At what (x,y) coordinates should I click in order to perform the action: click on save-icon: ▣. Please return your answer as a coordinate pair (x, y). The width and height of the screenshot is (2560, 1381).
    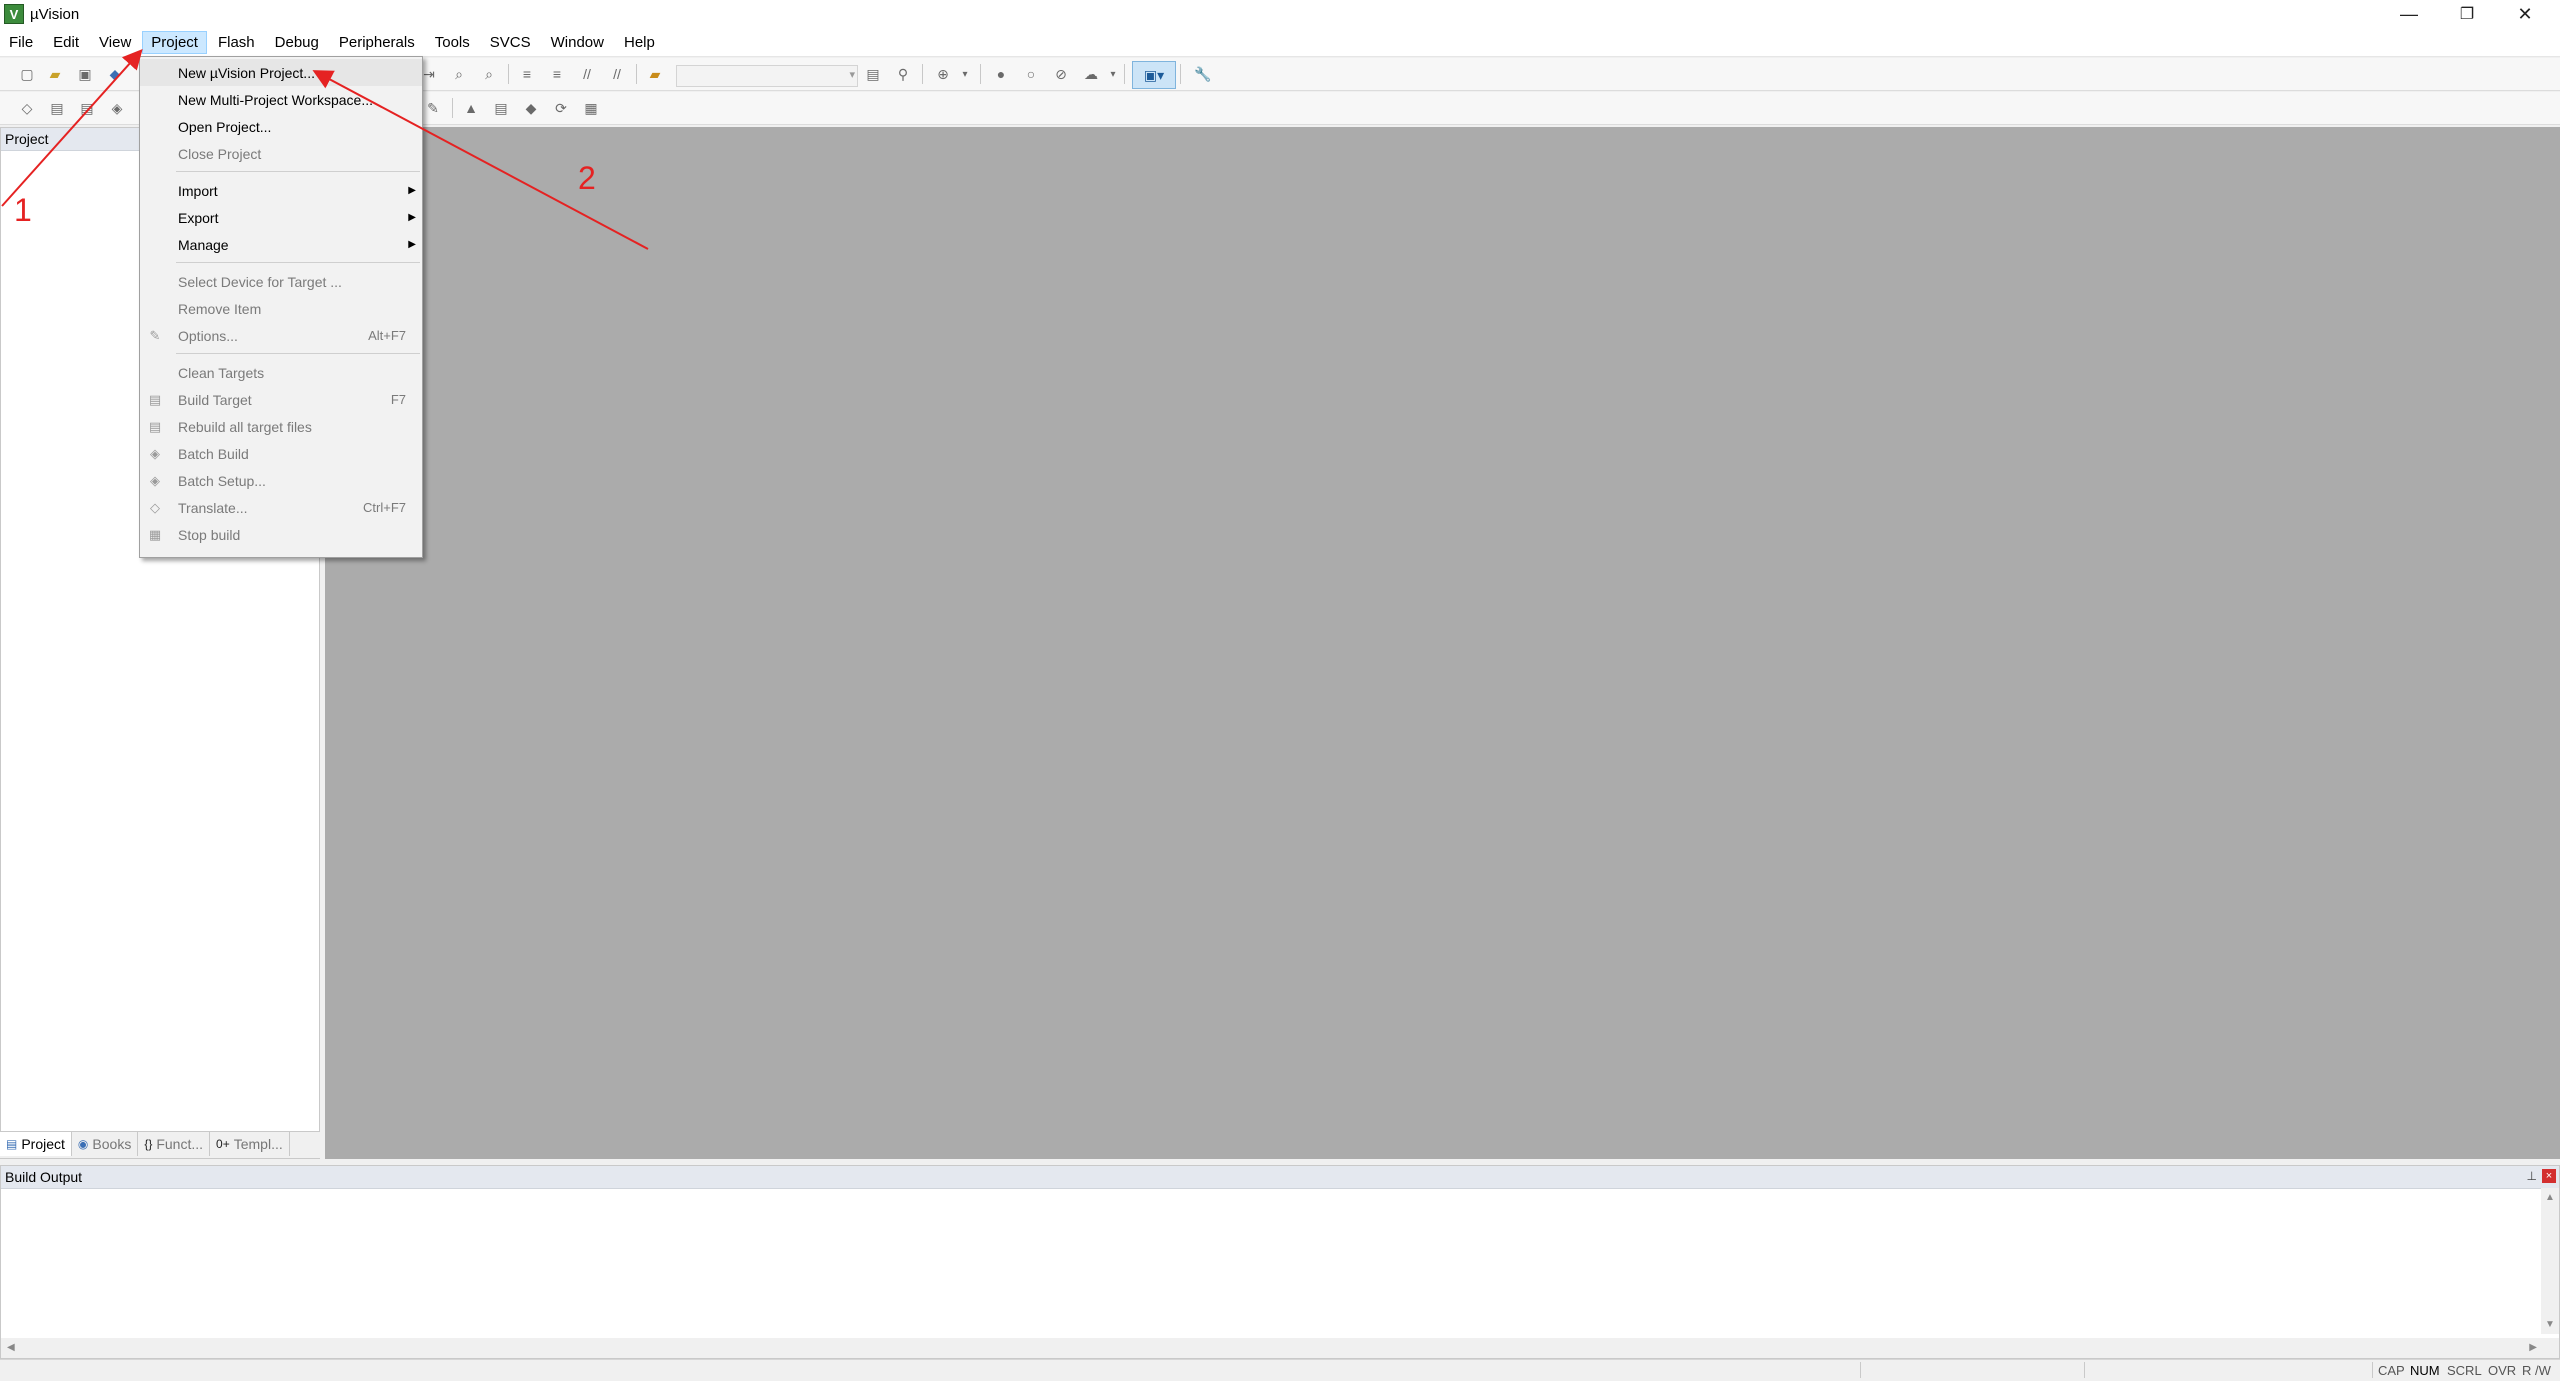
    Looking at the image, I should click on (85, 74).